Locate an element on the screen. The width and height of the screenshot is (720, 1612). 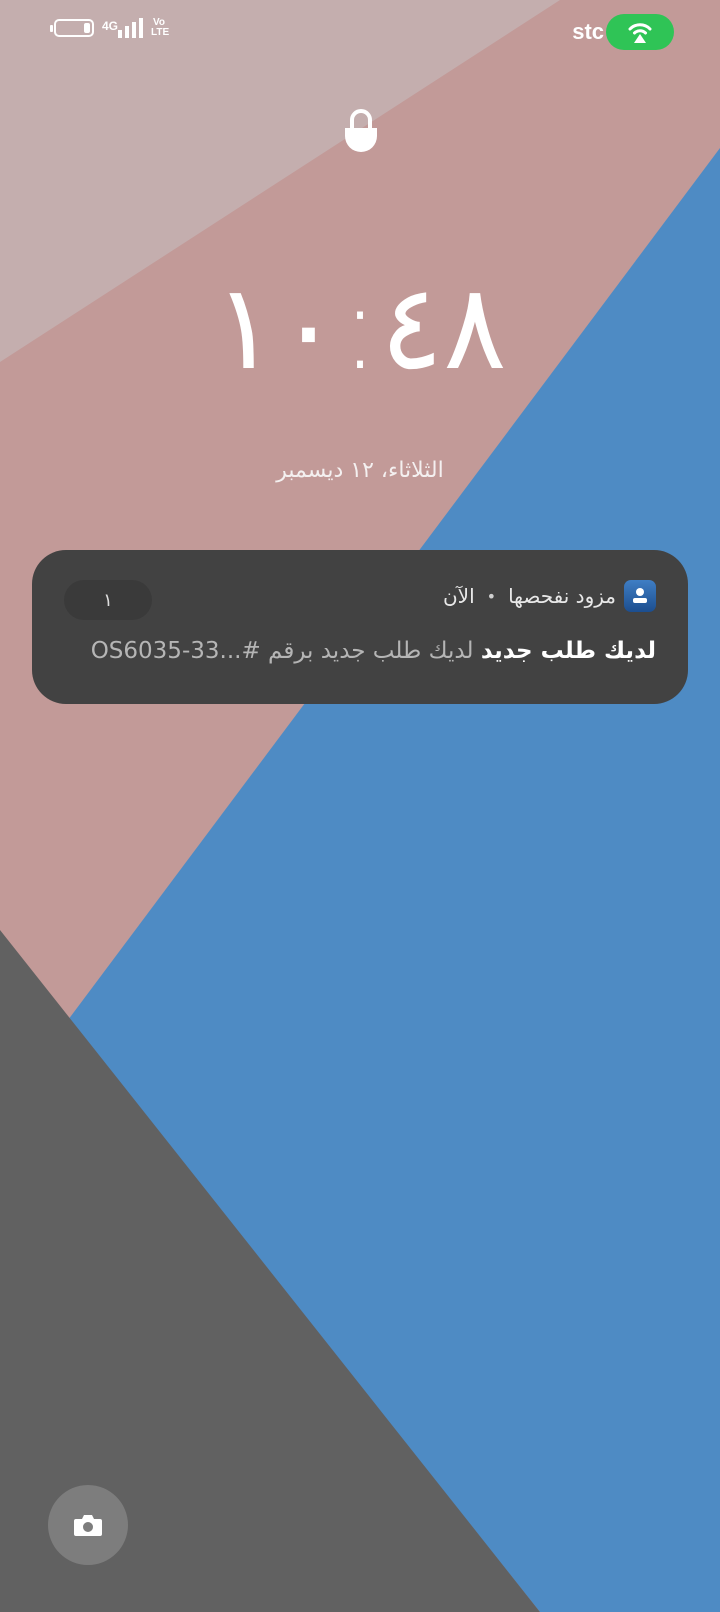
lock-icon is located at coordinates (361, 130).